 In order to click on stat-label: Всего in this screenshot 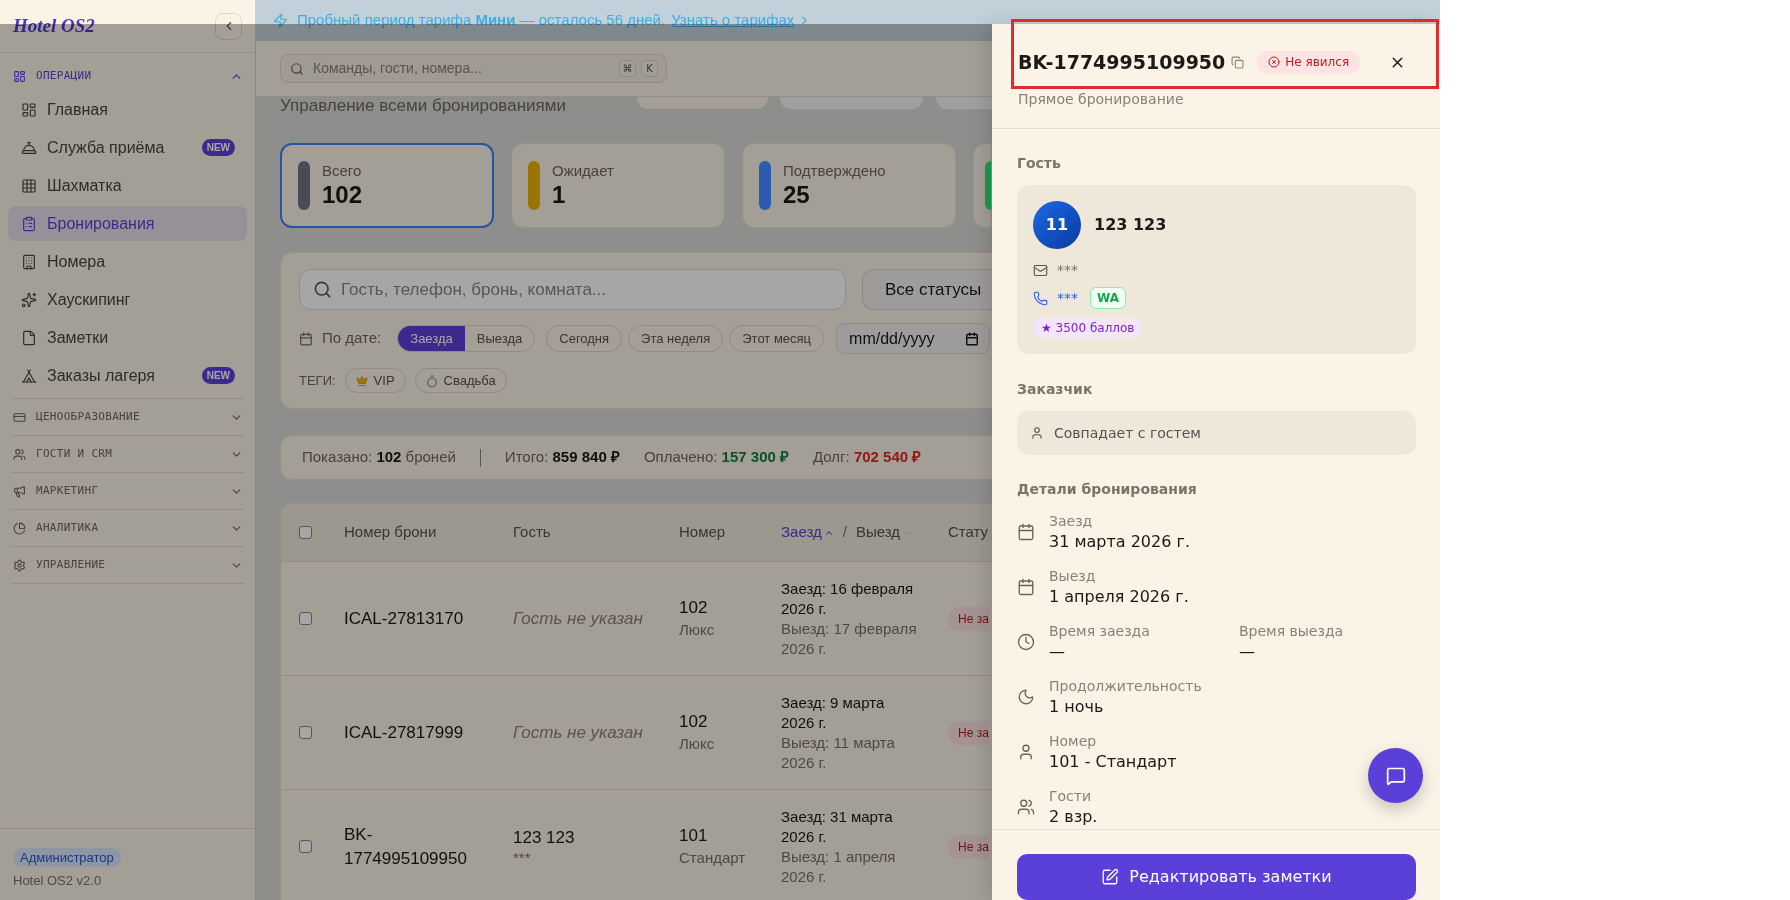, I will do `click(342, 171)`.